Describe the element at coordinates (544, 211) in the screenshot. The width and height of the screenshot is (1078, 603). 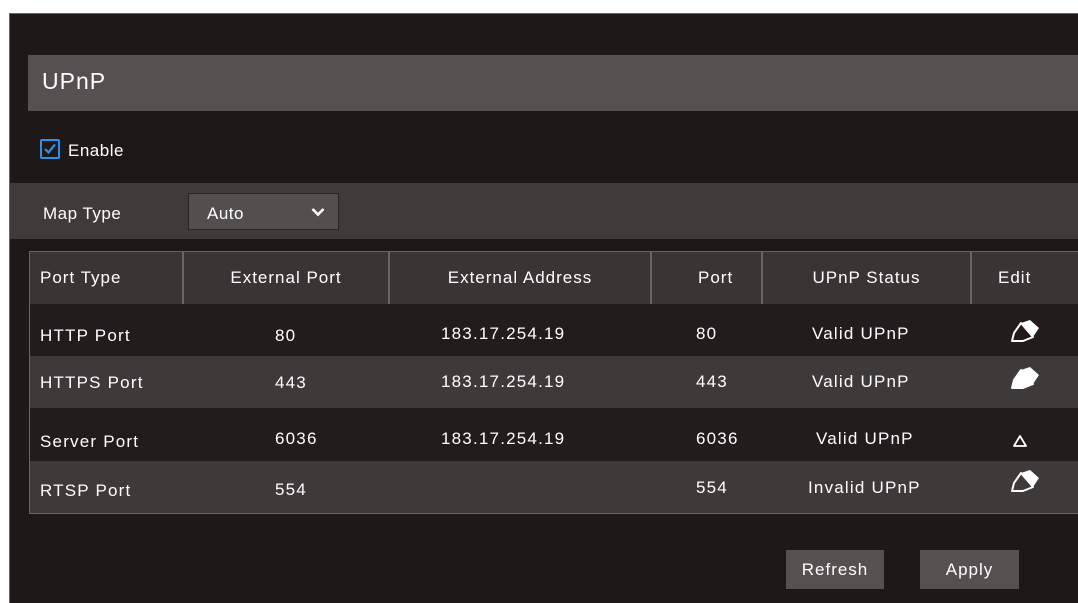
I see `map-type-bar` at that location.